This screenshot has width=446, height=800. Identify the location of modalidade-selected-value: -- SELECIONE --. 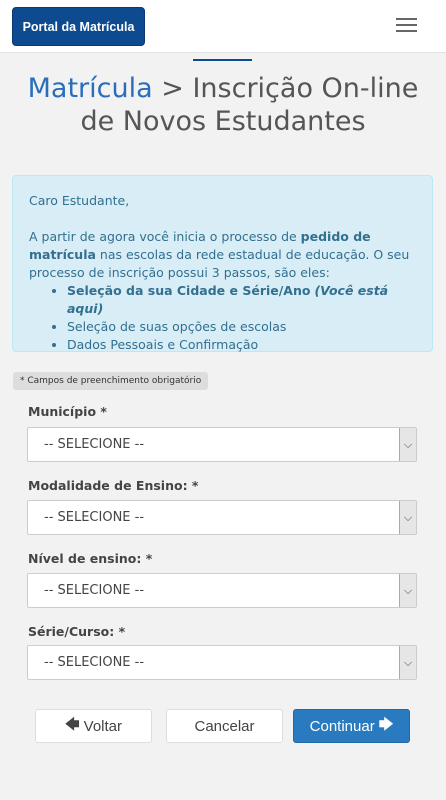
(94, 517).